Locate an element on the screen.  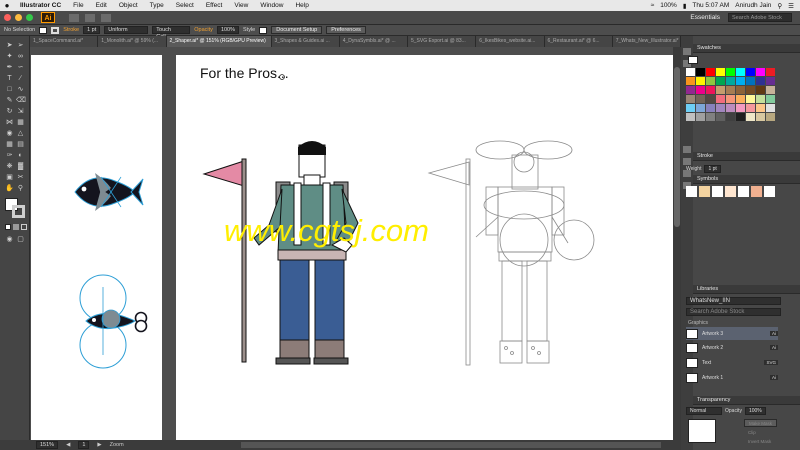
opacity-field: 100% is located at coordinates (228, 30).